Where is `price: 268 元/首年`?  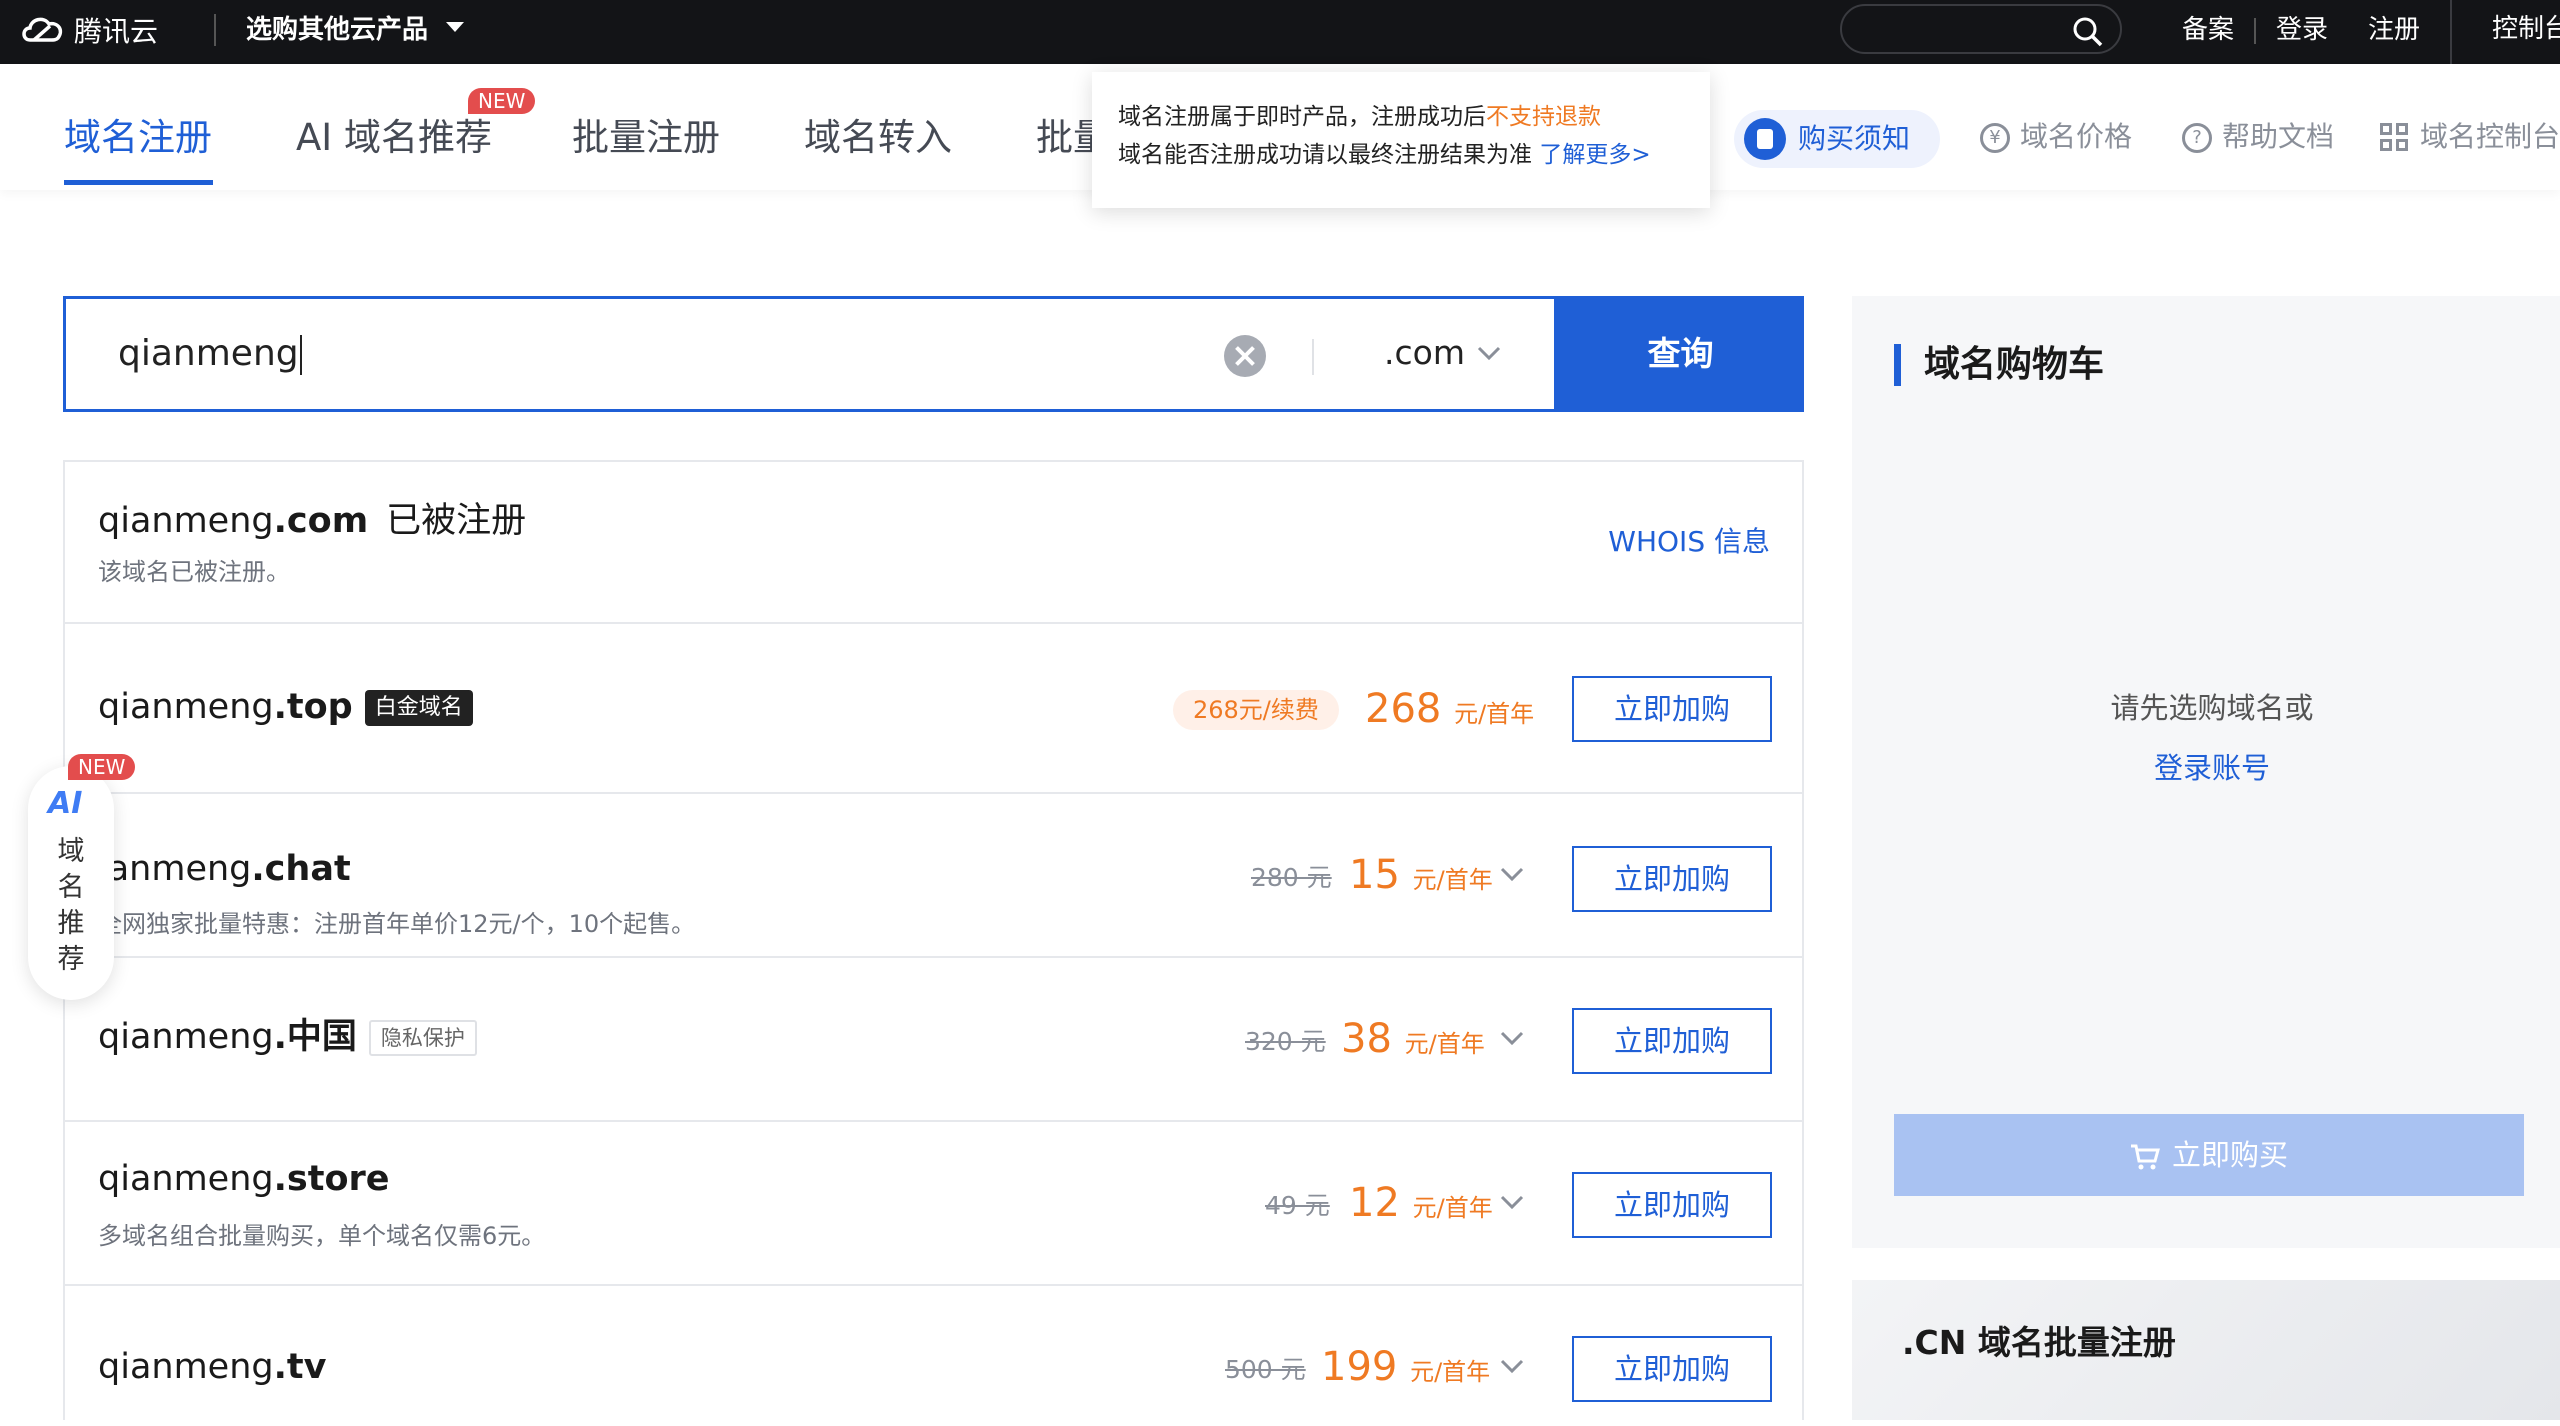
price: 268 元/首年 is located at coordinates (1450, 709).